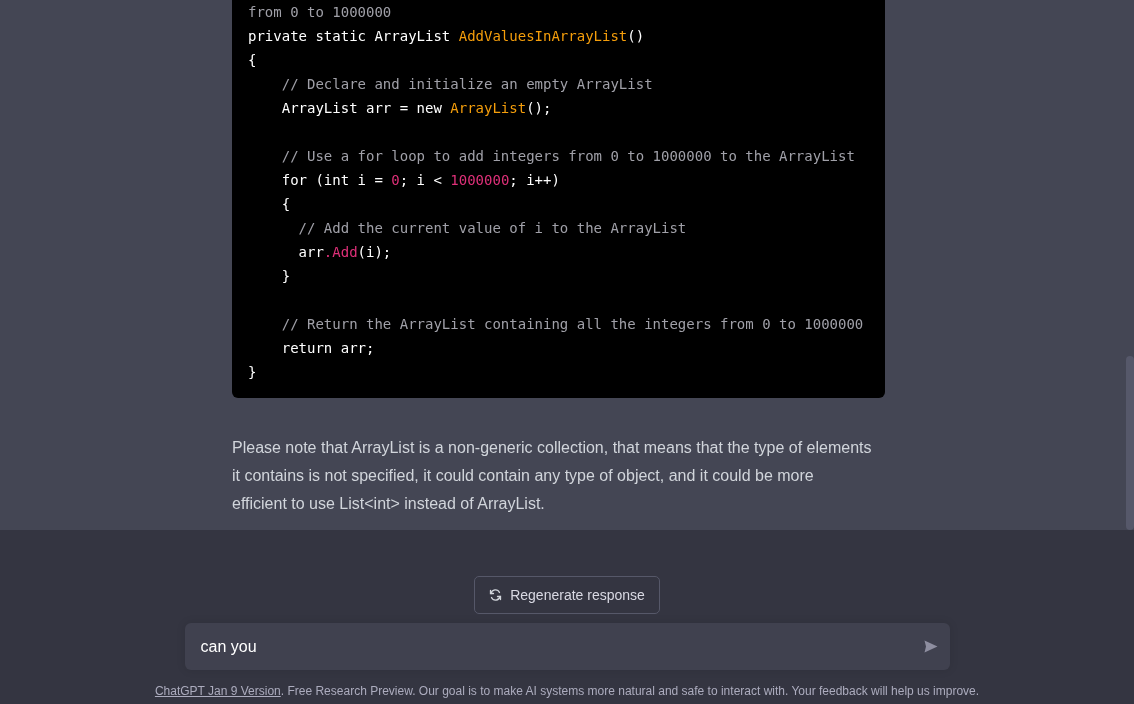 The width and height of the screenshot is (1134, 704). I want to click on code-line: // Use a for loop to add integers from 0 to 1000000 to the ArrayList, so click(568, 156).